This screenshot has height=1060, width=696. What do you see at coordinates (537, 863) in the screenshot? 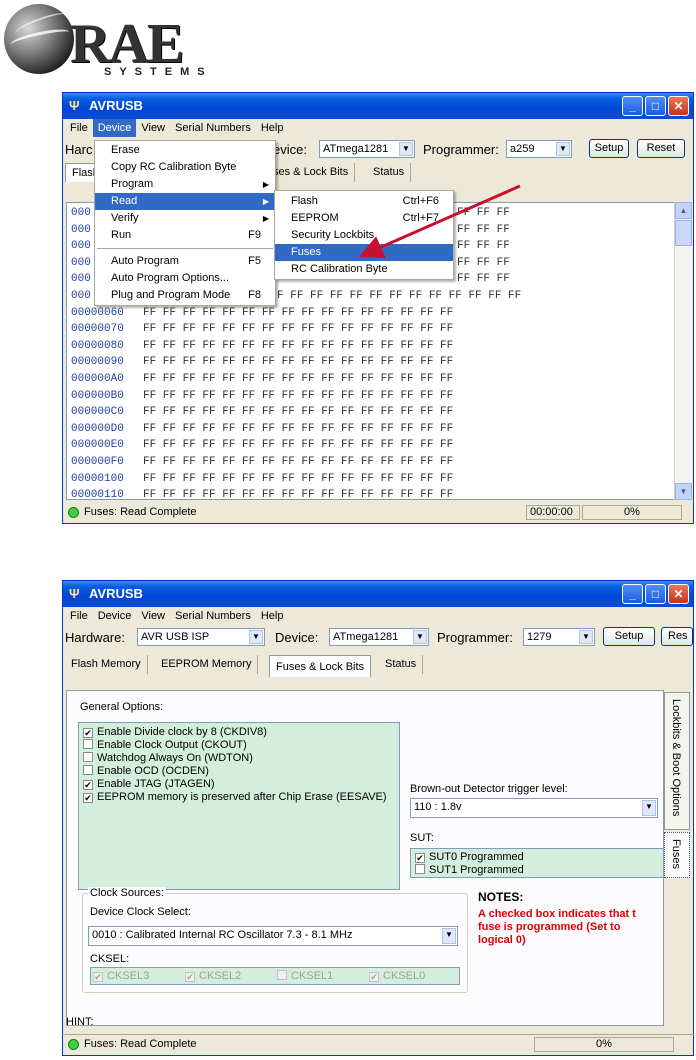
I see `sut-list: ✔ SUT0 Programmed SUT1 Programmed` at bounding box center [537, 863].